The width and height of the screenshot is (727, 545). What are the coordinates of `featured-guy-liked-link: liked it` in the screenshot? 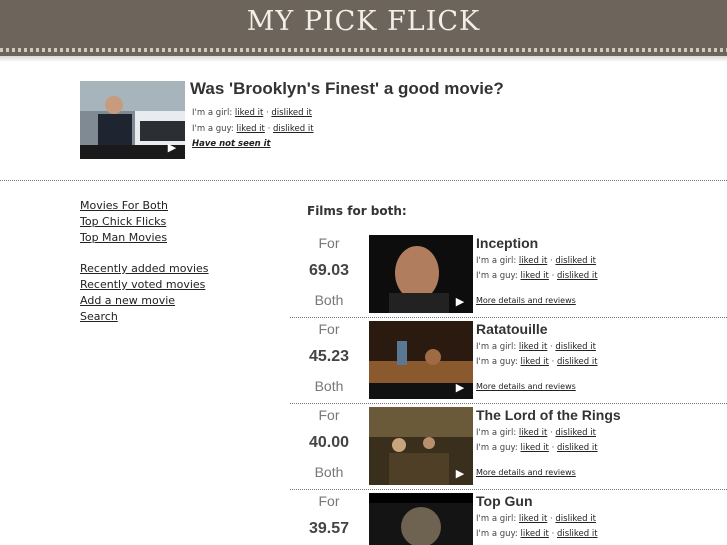 It's located at (251, 129).